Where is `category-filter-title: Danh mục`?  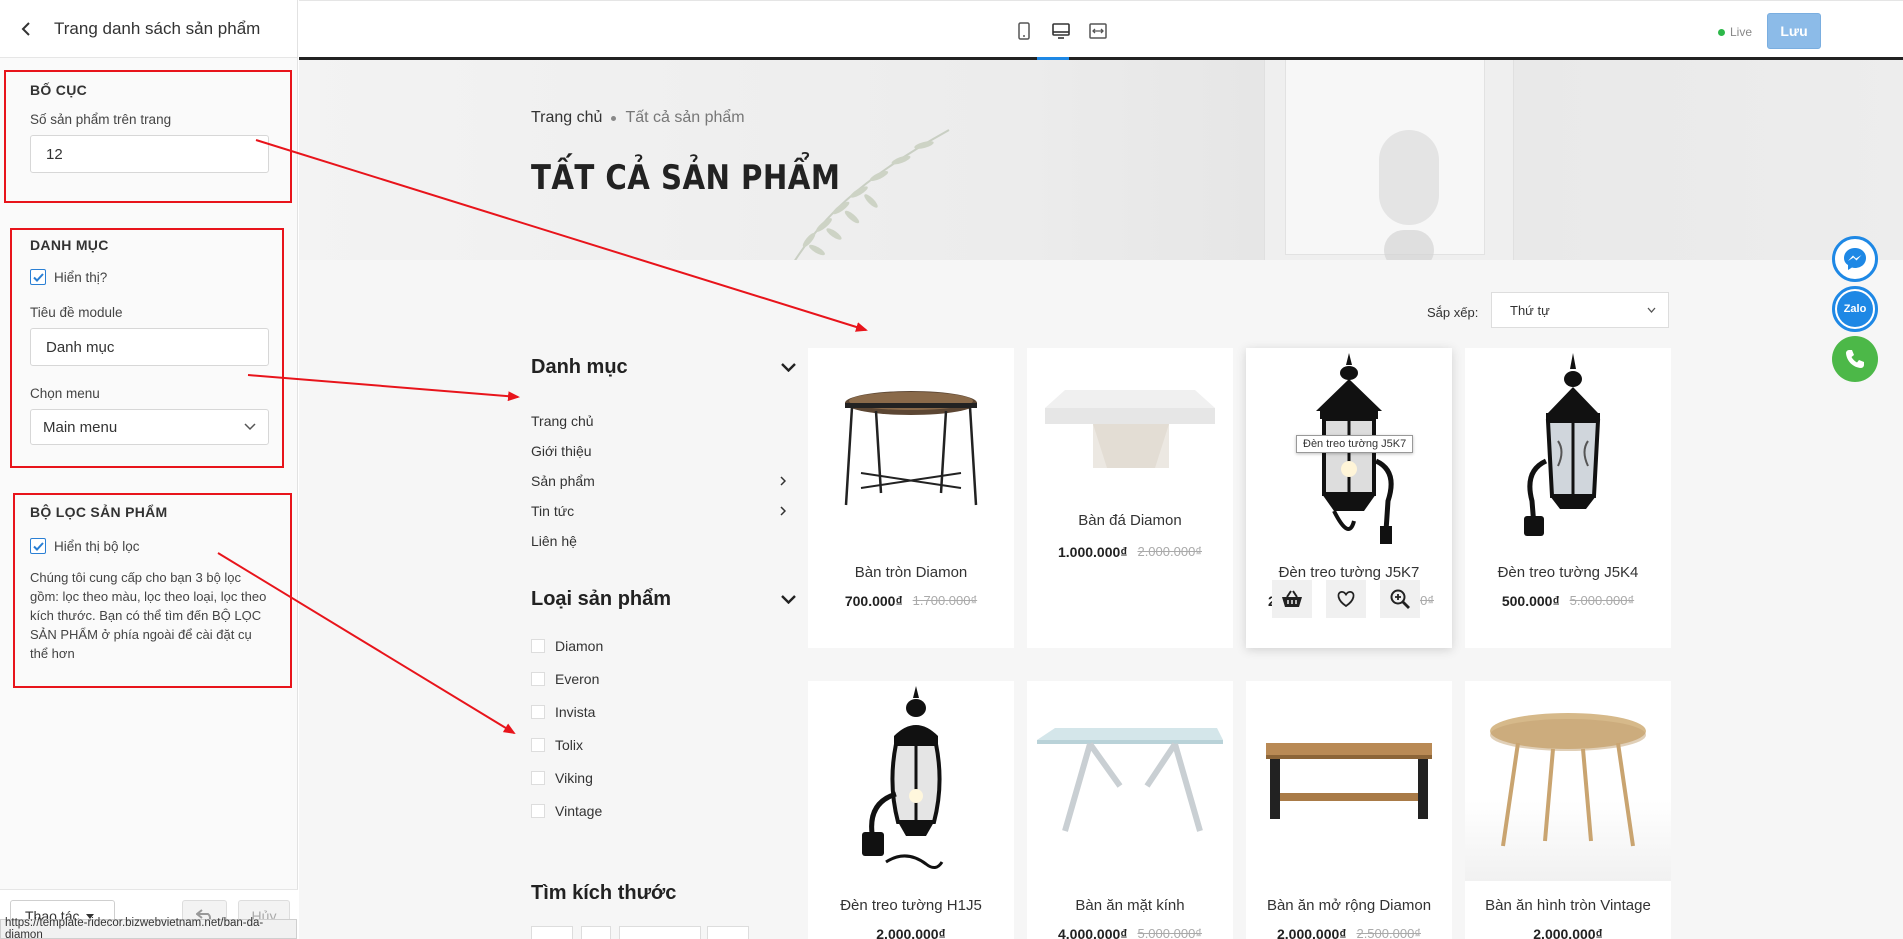
category-filter-title: Danh mục is located at coordinates (579, 367).